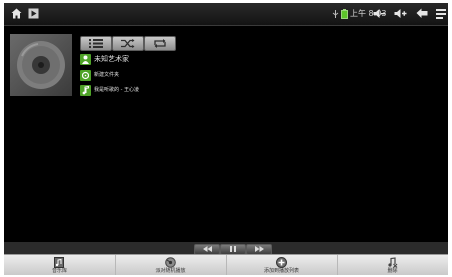  I want to click on tab-delete: 删除, so click(392, 265).